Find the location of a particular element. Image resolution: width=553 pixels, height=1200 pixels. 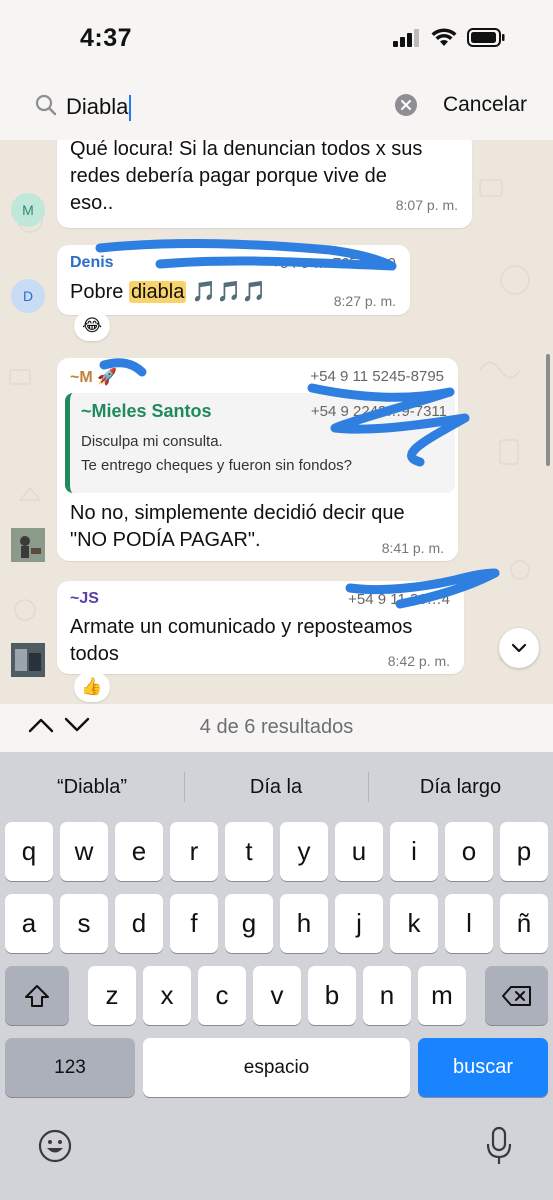

message-line: No no, simplemente decidió decir que is located at coordinates (237, 513).